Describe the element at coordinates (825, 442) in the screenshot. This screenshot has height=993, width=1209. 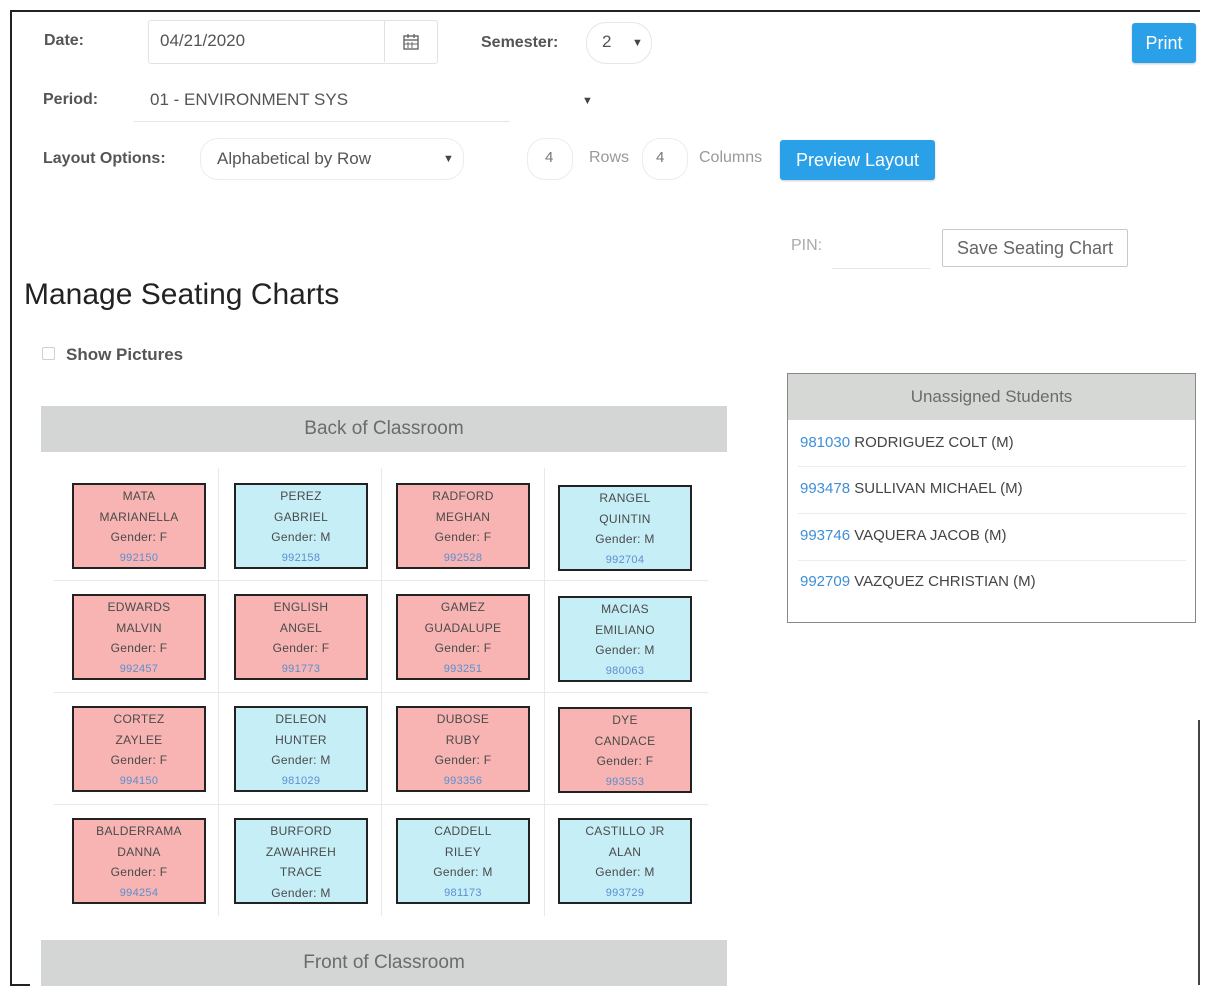
I see `student-id-link: 981030` at that location.